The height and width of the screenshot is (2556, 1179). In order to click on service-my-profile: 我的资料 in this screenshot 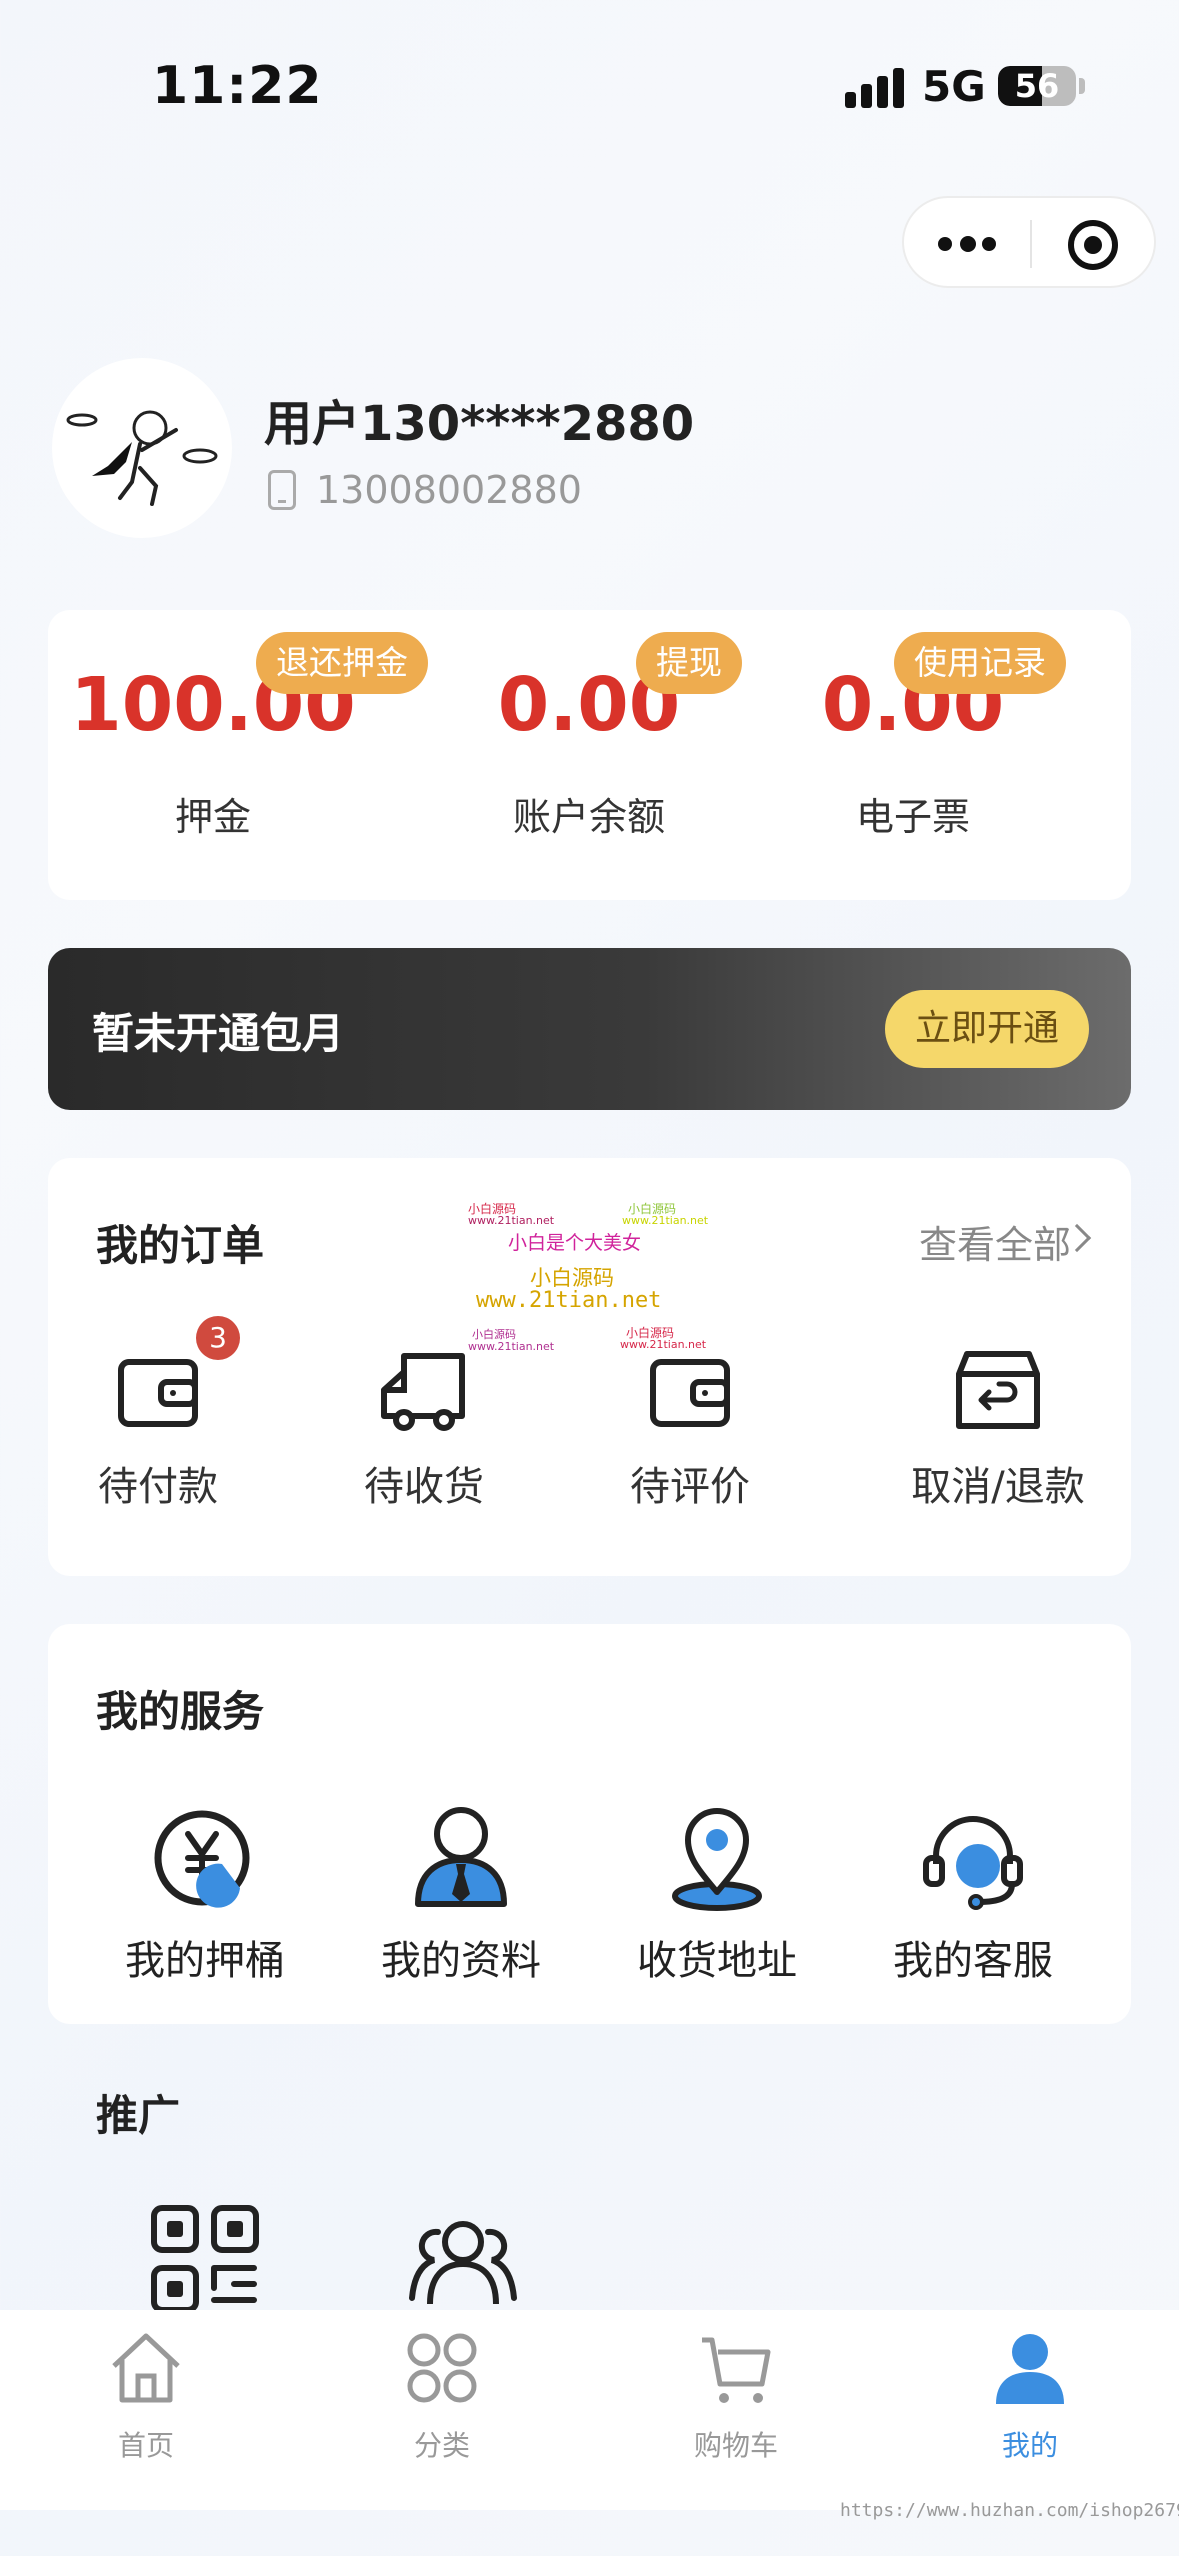, I will do `click(461, 1904)`.